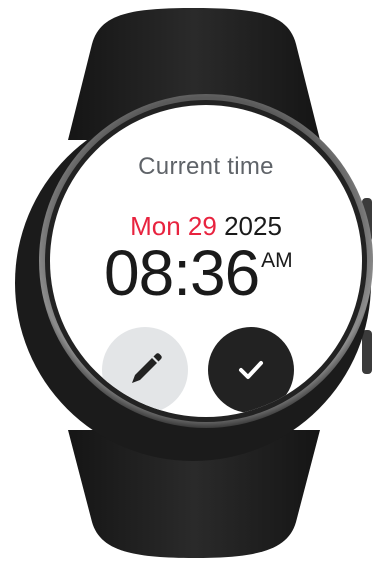 The image size is (388, 565). Describe the element at coordinates (182, 273) in the screenshot. I see `time-value: 08:36` at that location.